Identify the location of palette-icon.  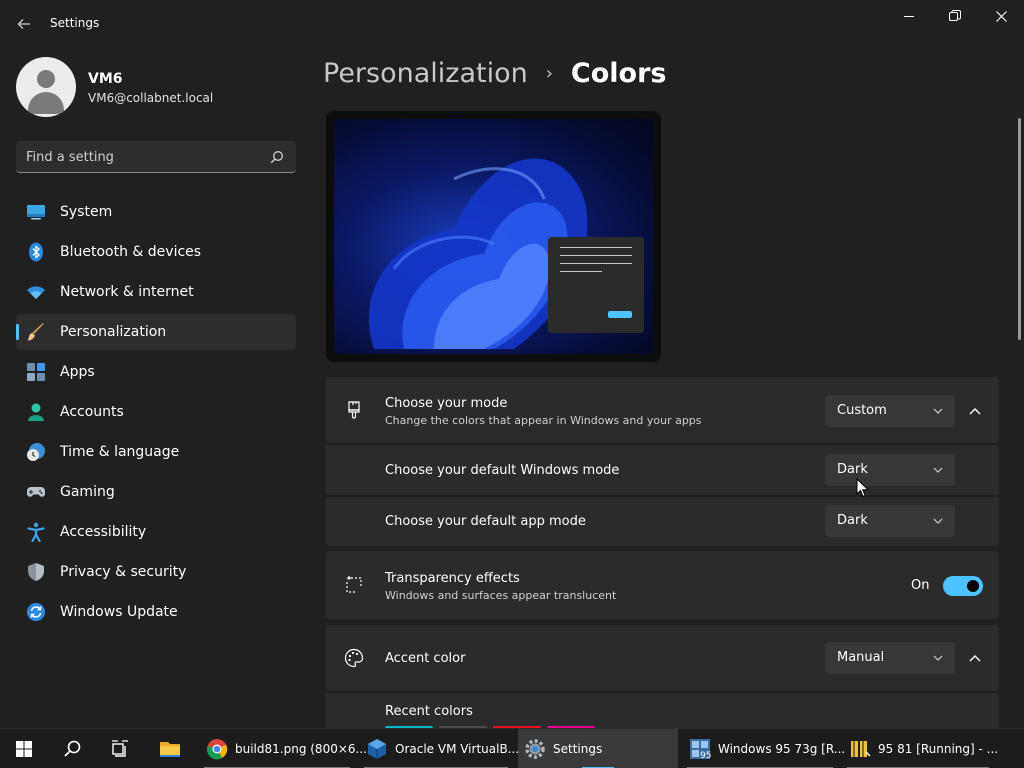
(354, 658).